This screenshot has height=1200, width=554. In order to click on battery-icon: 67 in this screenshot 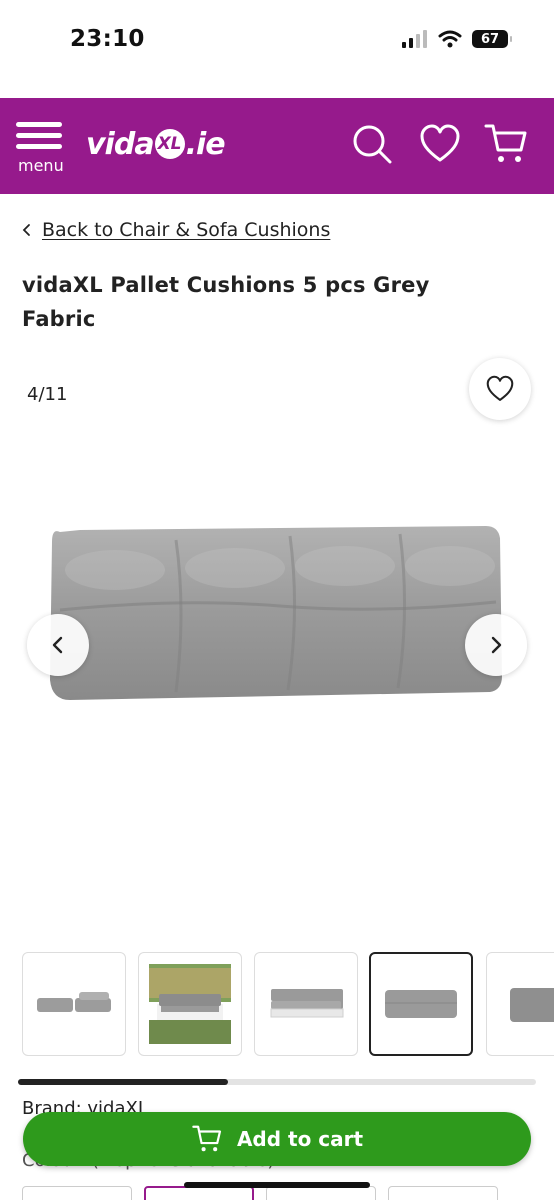, I will do `click(492, 39)`.